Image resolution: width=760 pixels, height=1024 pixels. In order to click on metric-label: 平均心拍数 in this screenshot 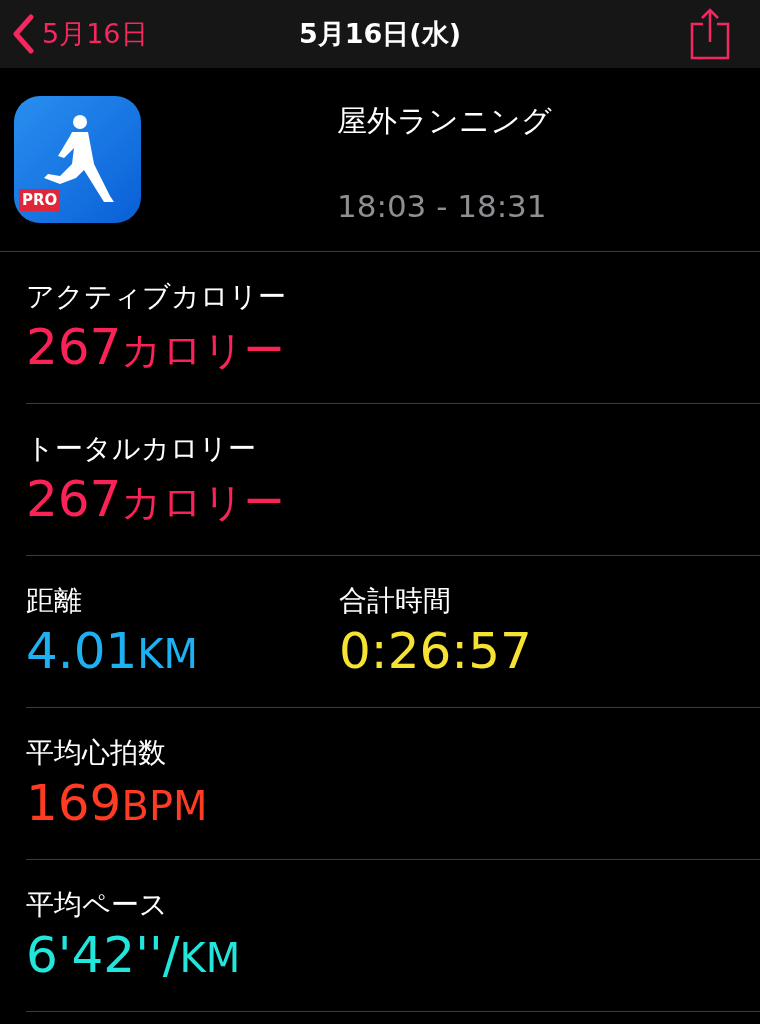, I will do `click(96, 753)`.